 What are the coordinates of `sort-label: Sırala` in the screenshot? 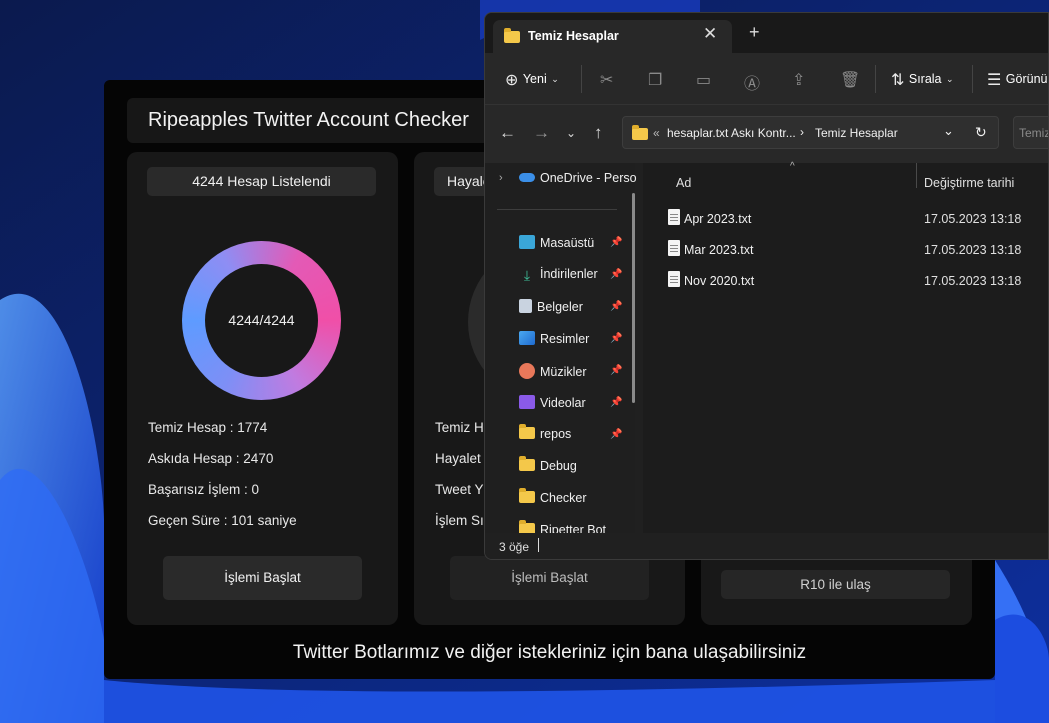 It's located at (925, 79).